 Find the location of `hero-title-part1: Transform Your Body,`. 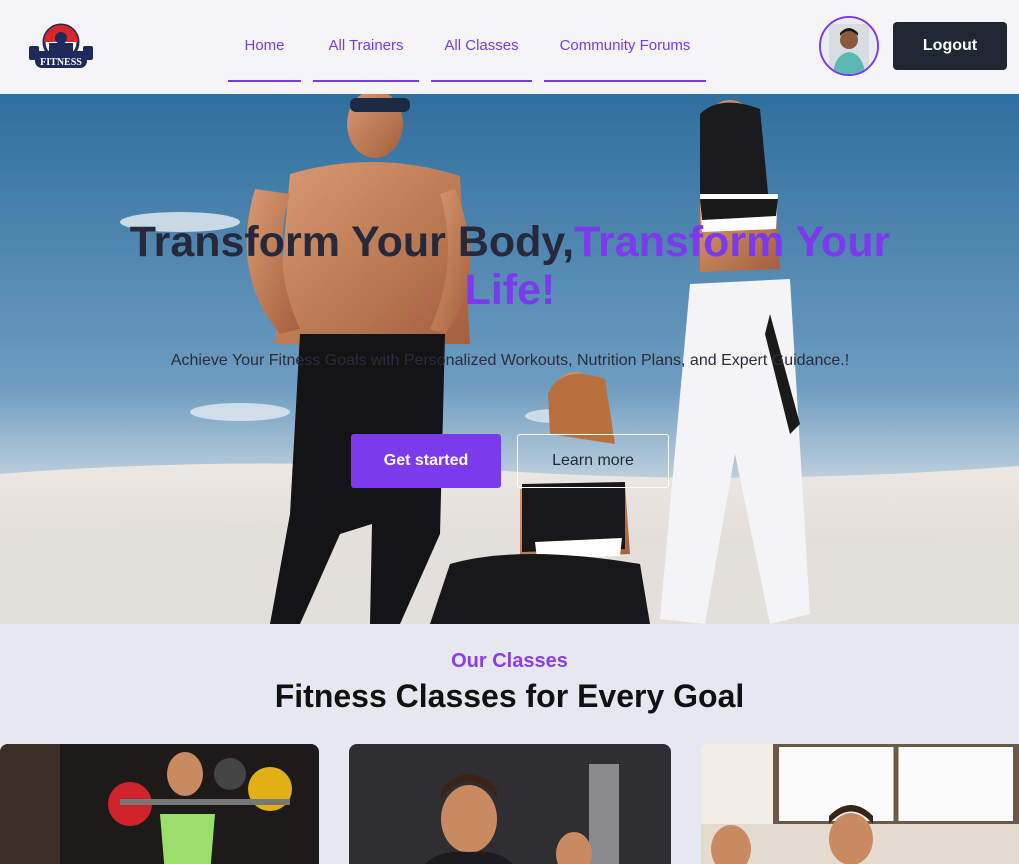

hero-title-part1: Transform Your Body, is located at coordinates (352, 242).